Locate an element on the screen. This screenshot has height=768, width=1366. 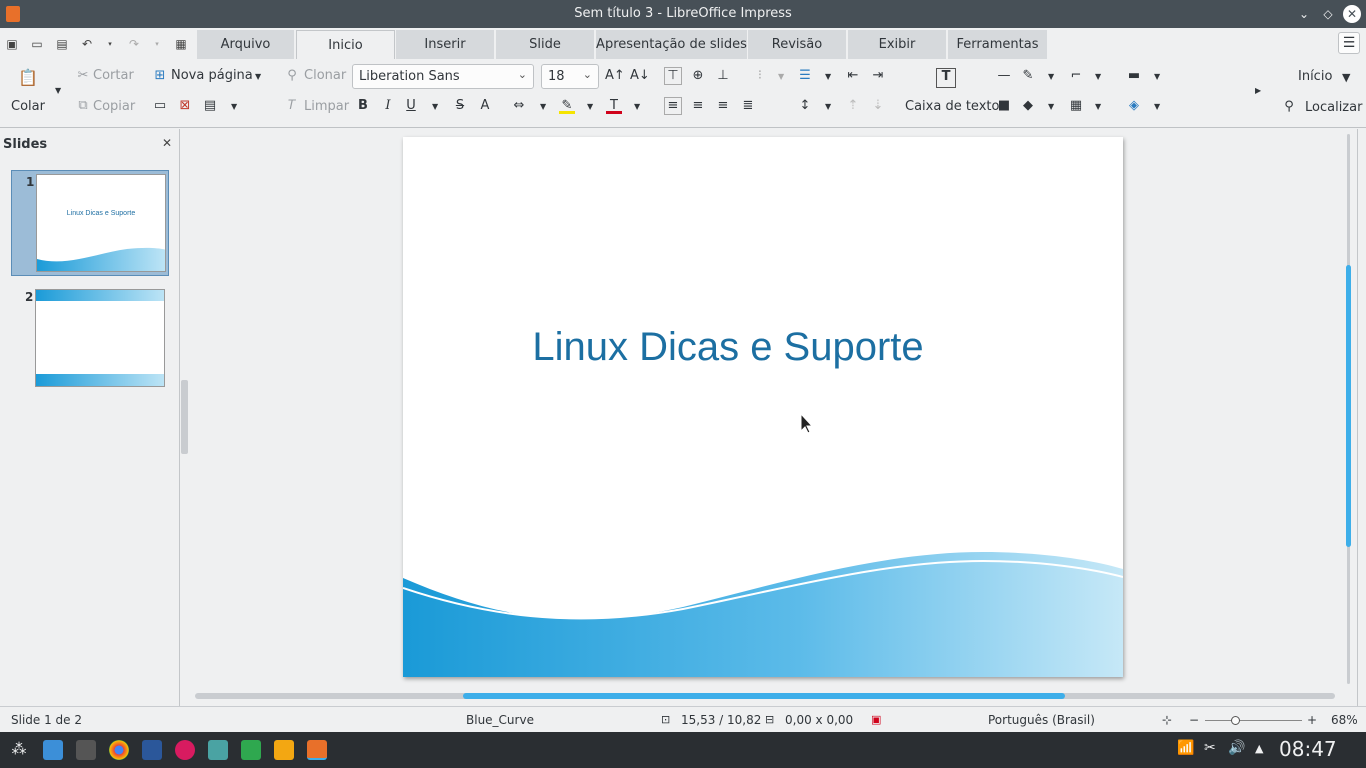
redo-icon: ↷ is located at coordinates (134, 44).